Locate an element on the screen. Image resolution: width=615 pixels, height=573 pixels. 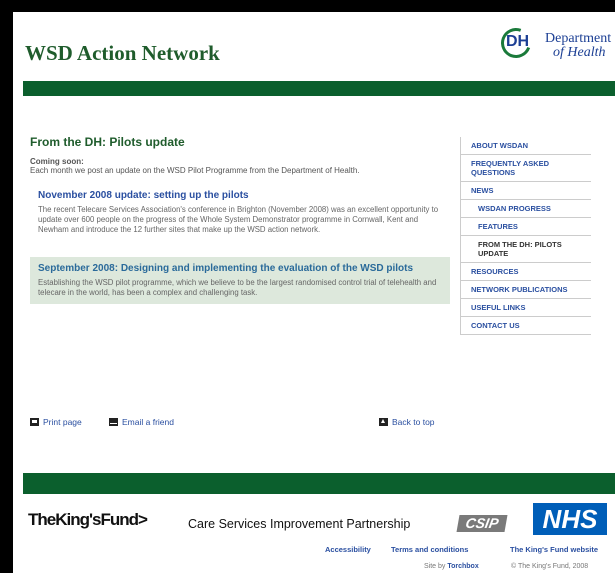
nav-item-resources: RESOURCES is located at coordinates (526, 272).